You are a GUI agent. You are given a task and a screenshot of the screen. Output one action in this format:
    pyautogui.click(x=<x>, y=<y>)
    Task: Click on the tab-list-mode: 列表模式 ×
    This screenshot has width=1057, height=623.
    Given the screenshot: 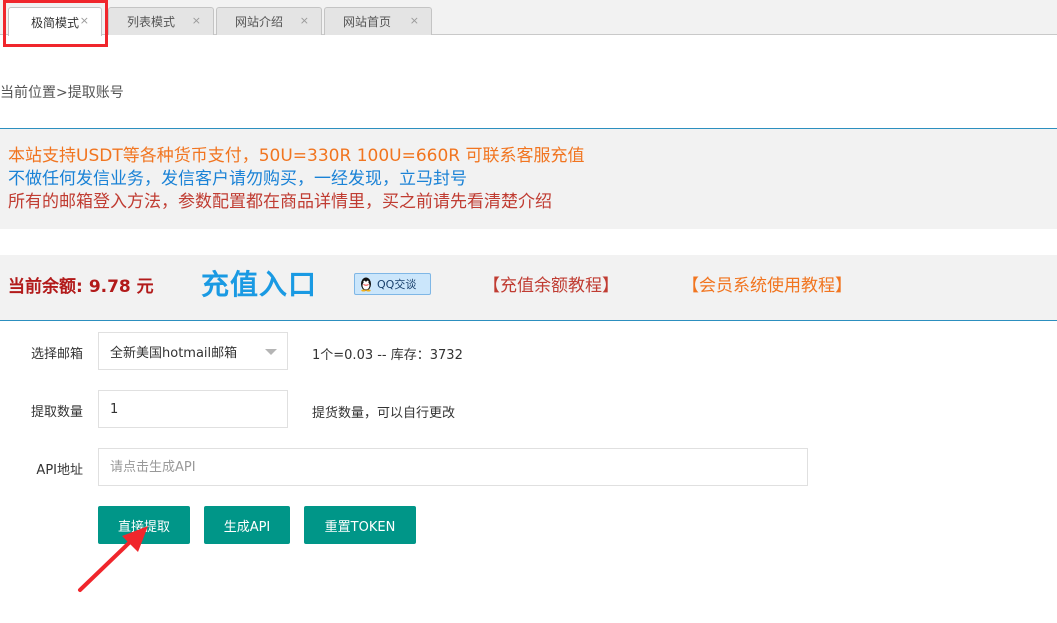 What is the action you would take?
    pyautogui.click(x=161, y=21)
    